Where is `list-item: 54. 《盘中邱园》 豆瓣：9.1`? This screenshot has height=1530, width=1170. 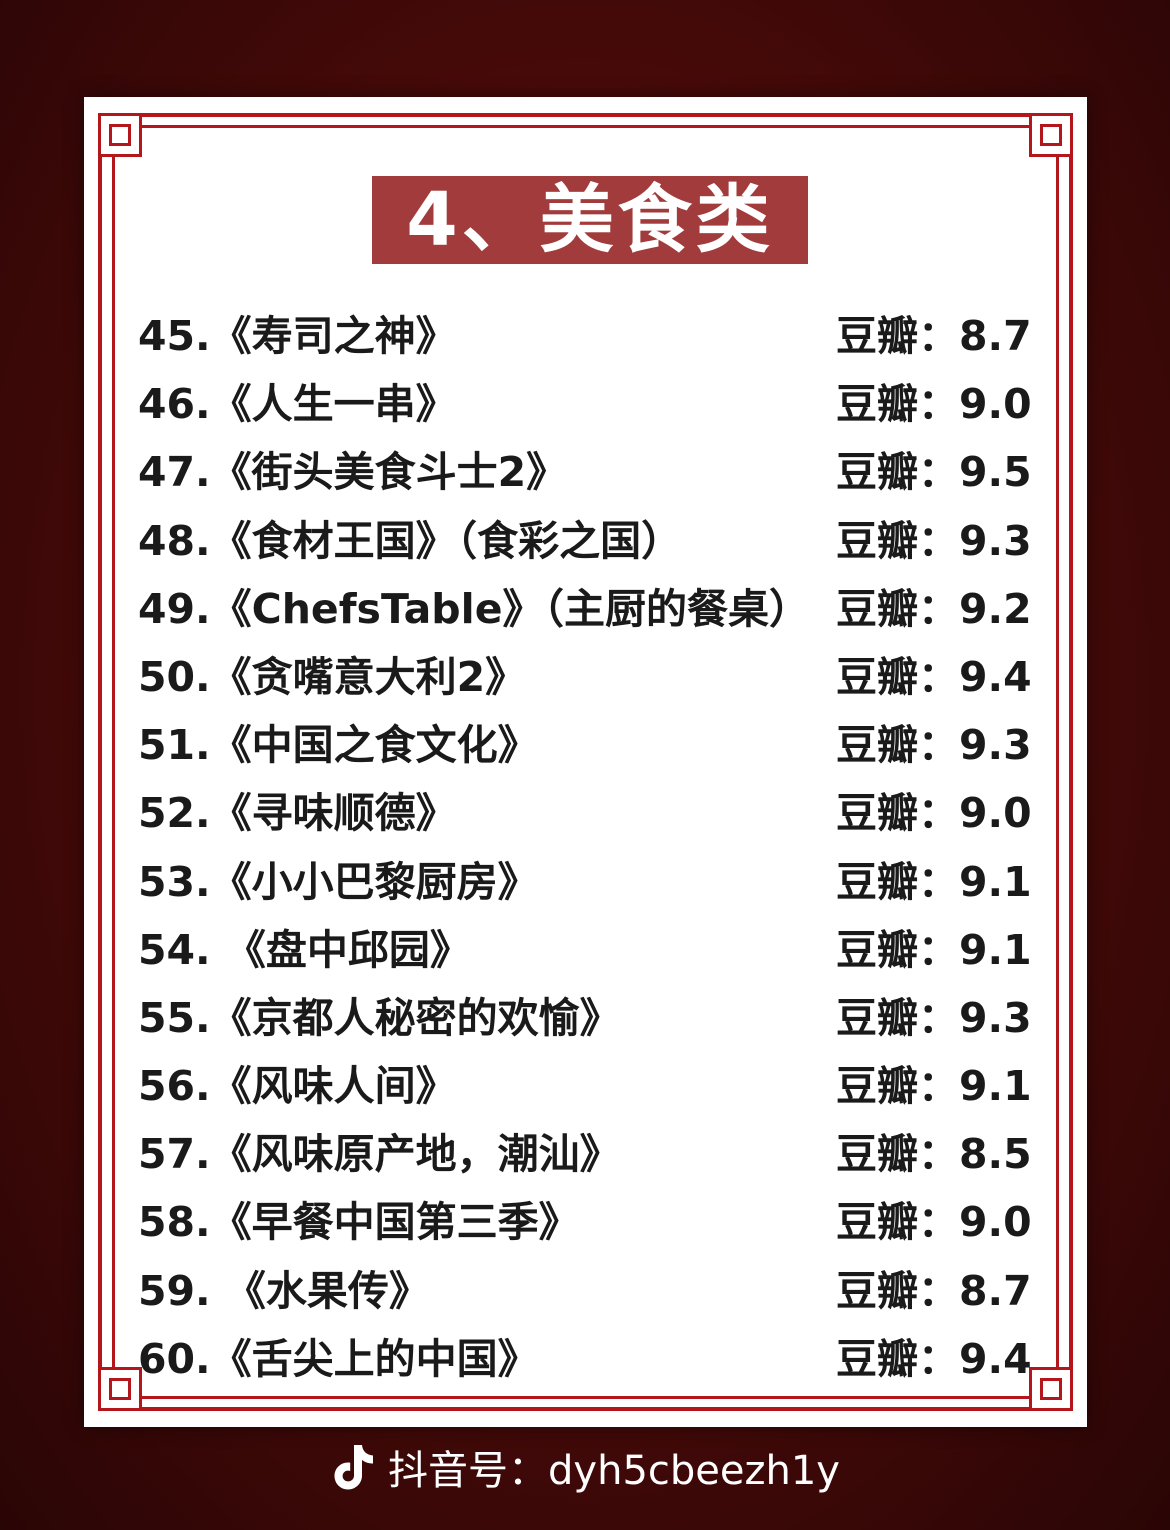
list-item: 54. 《盘中邱园》 豆瓣：9.1 is located at coordinates (590, 950).